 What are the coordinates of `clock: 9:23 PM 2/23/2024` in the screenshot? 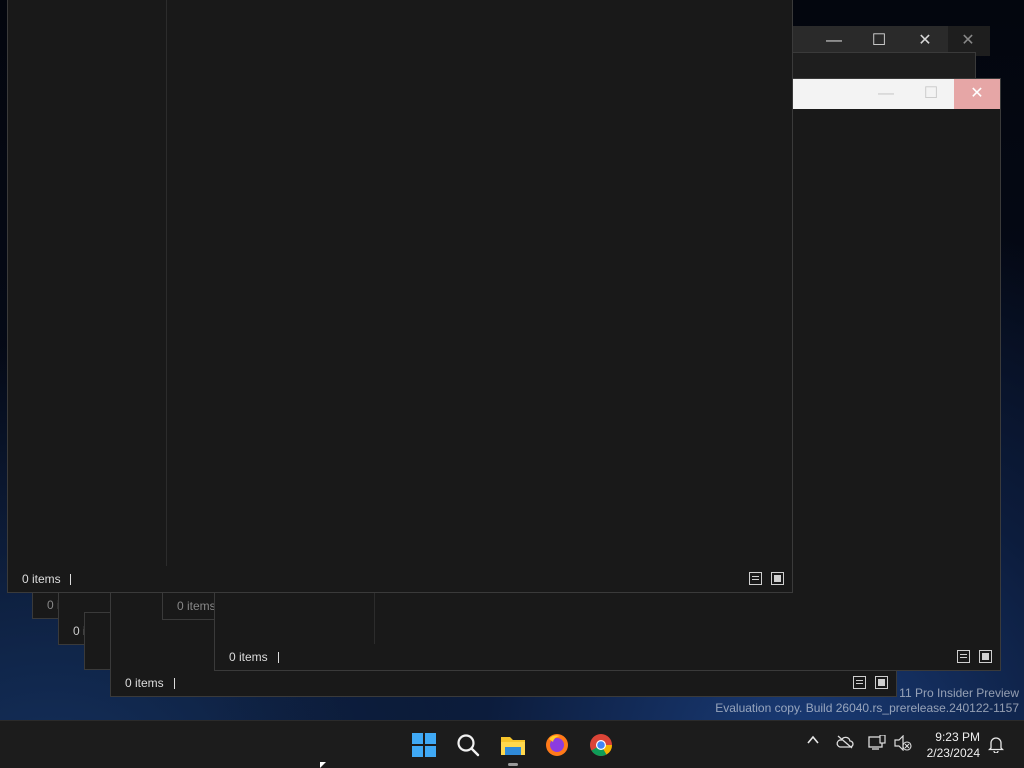 It's located at (953, 745).